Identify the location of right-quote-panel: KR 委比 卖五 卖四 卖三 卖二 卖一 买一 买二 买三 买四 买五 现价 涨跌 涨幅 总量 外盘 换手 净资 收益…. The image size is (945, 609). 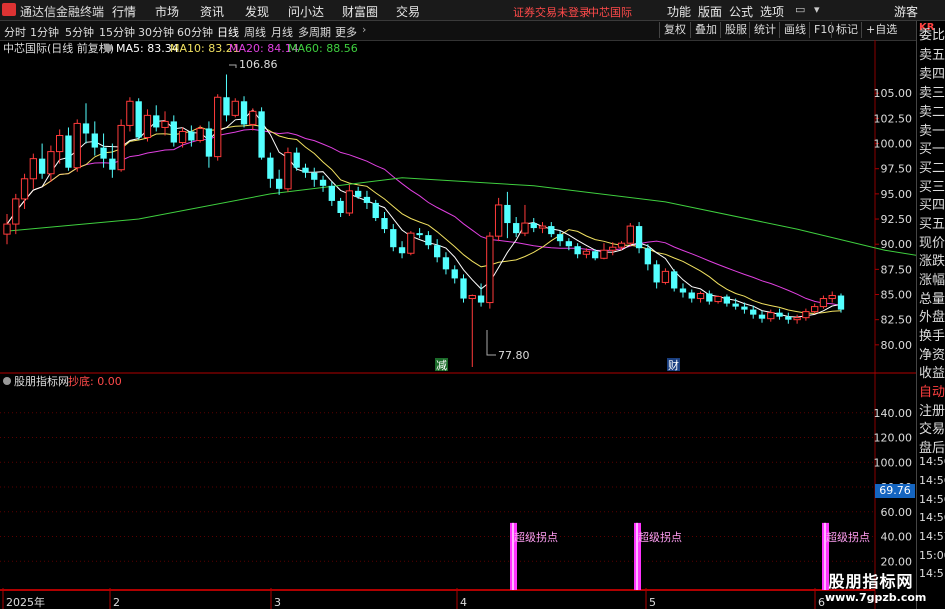
(930, 315).